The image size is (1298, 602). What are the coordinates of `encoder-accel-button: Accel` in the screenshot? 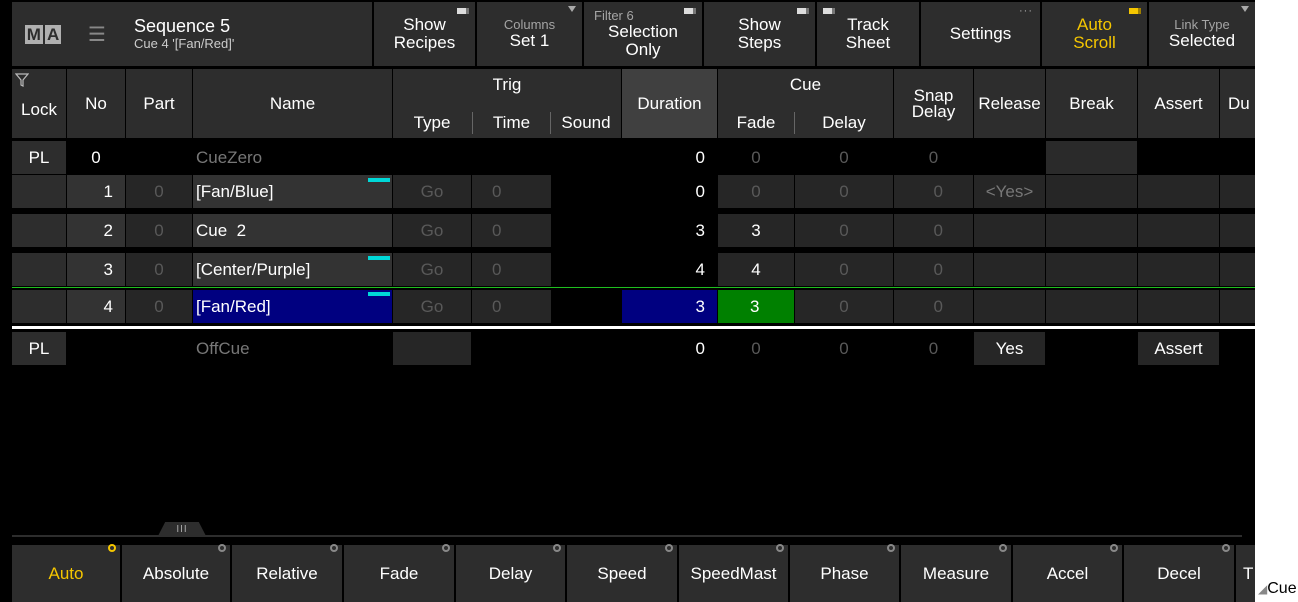 It's located at (1067, 573).